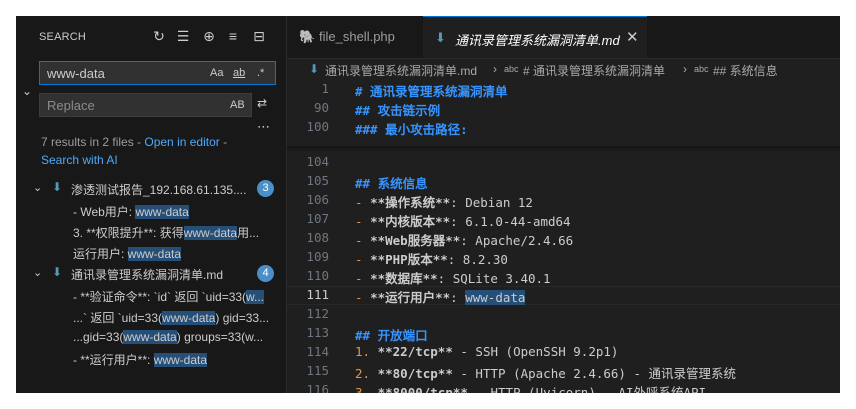  What do you see at coordinates (262, 103) in the screenshot?
I see `replace-all-icon: ⇄` at bounding box center [262, 103].